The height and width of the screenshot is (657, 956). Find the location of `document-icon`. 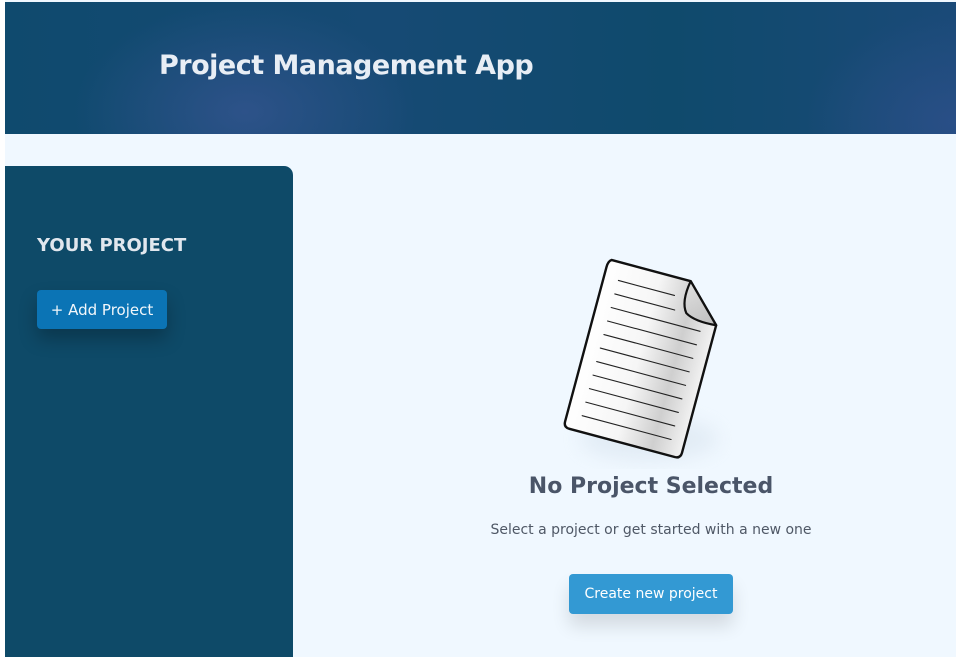

document-icon is located at coordinates (641, 359).